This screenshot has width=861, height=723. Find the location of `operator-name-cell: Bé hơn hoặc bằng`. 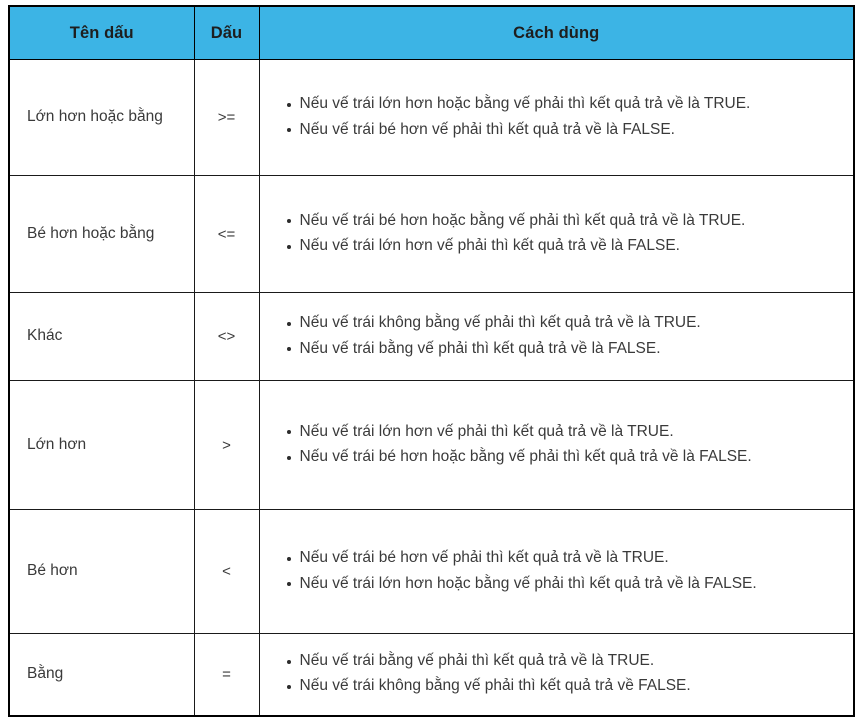

operator-name-cell: Bé hơn hoặc bằng is located at coordinates (101, 234).